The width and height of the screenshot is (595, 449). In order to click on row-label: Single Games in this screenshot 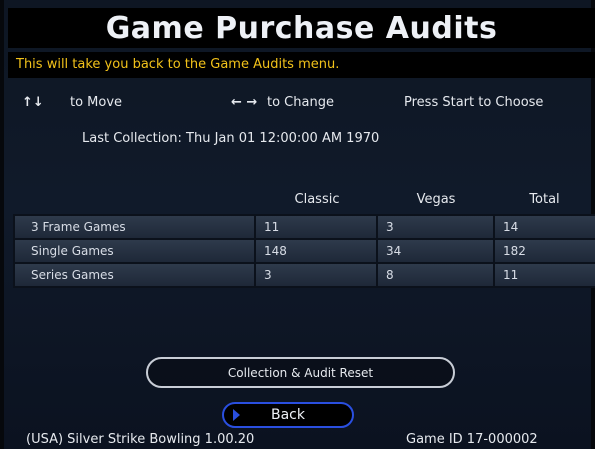, I will do `click(134, 251)`.